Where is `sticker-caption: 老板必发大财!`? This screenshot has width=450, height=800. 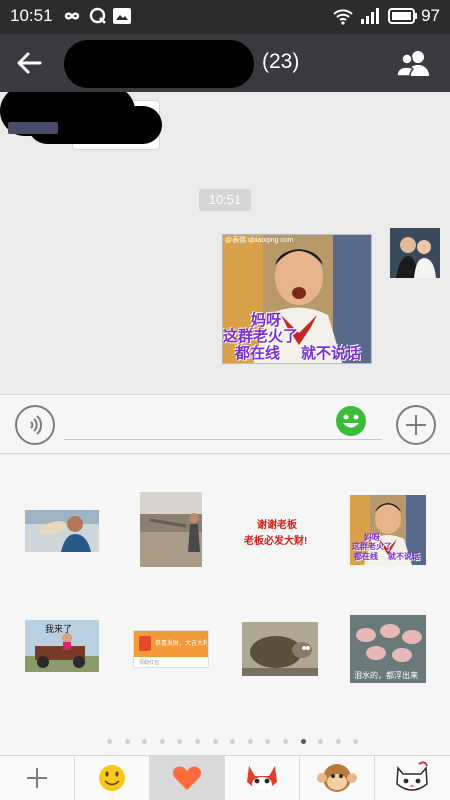
sticker-caption: 老板必发大财! is located at coordinates (276, 541).